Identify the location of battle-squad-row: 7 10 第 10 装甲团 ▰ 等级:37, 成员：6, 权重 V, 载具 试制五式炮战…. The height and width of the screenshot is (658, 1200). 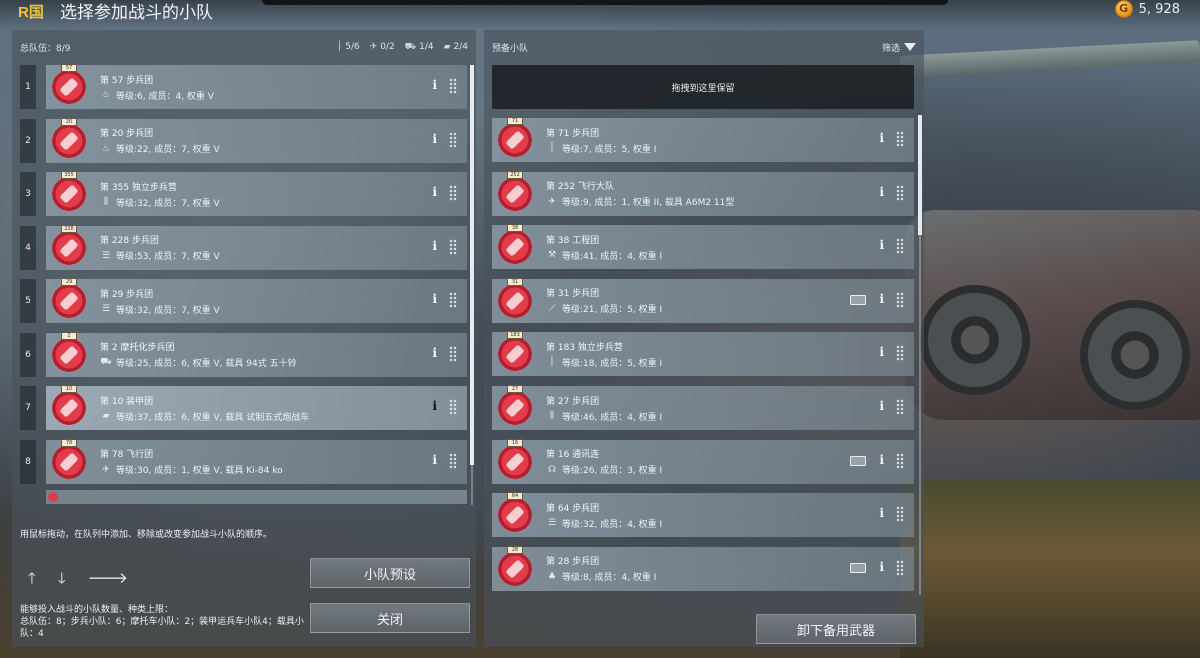
(243, 407).